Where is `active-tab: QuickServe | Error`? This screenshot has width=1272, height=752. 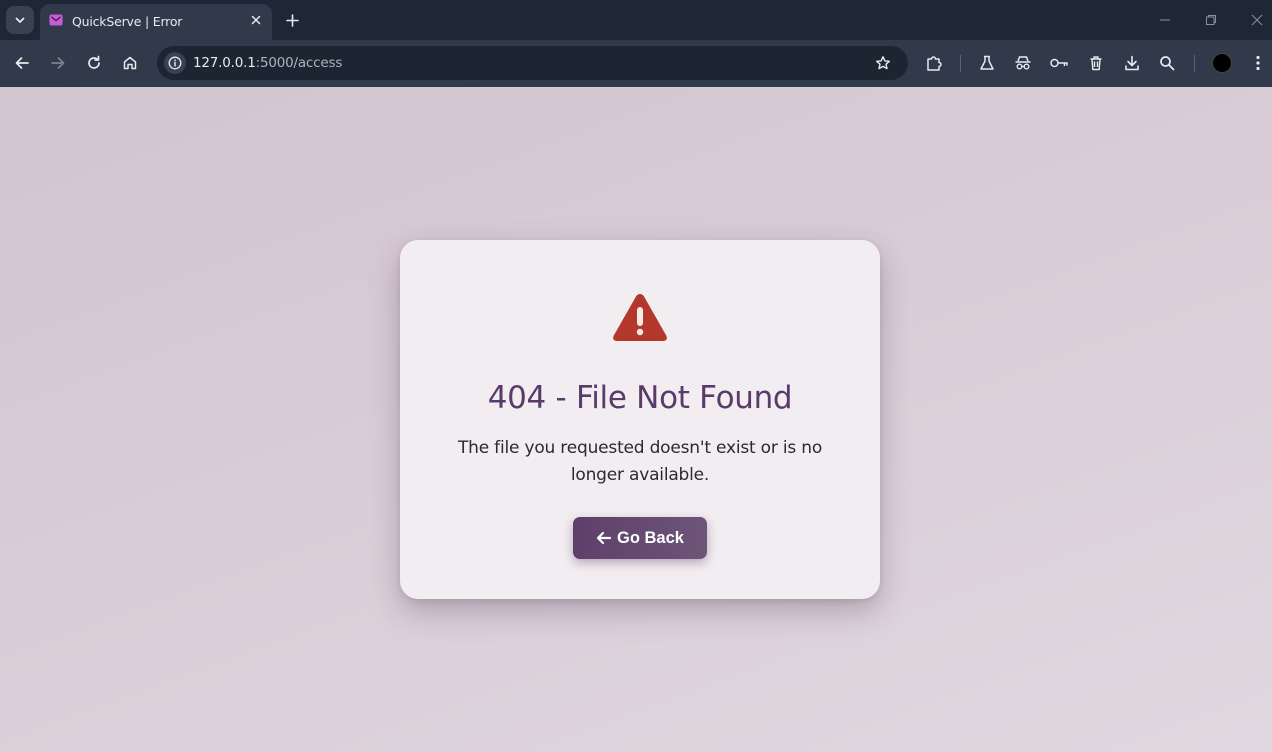 active-tab: QuickServe | Error is located at coordinates (156, 22).